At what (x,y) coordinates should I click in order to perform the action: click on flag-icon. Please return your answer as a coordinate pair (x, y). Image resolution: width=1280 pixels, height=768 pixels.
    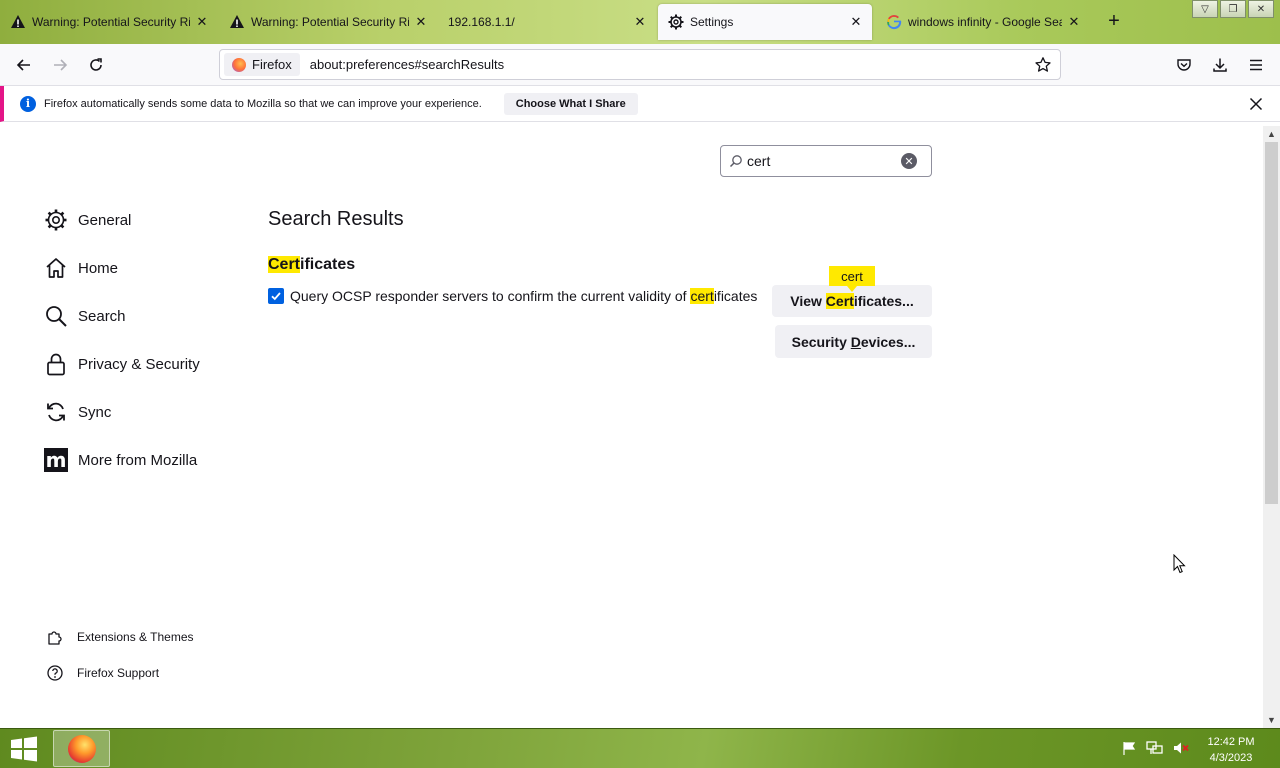
    Looking at the image, I should click on (1129, 748).